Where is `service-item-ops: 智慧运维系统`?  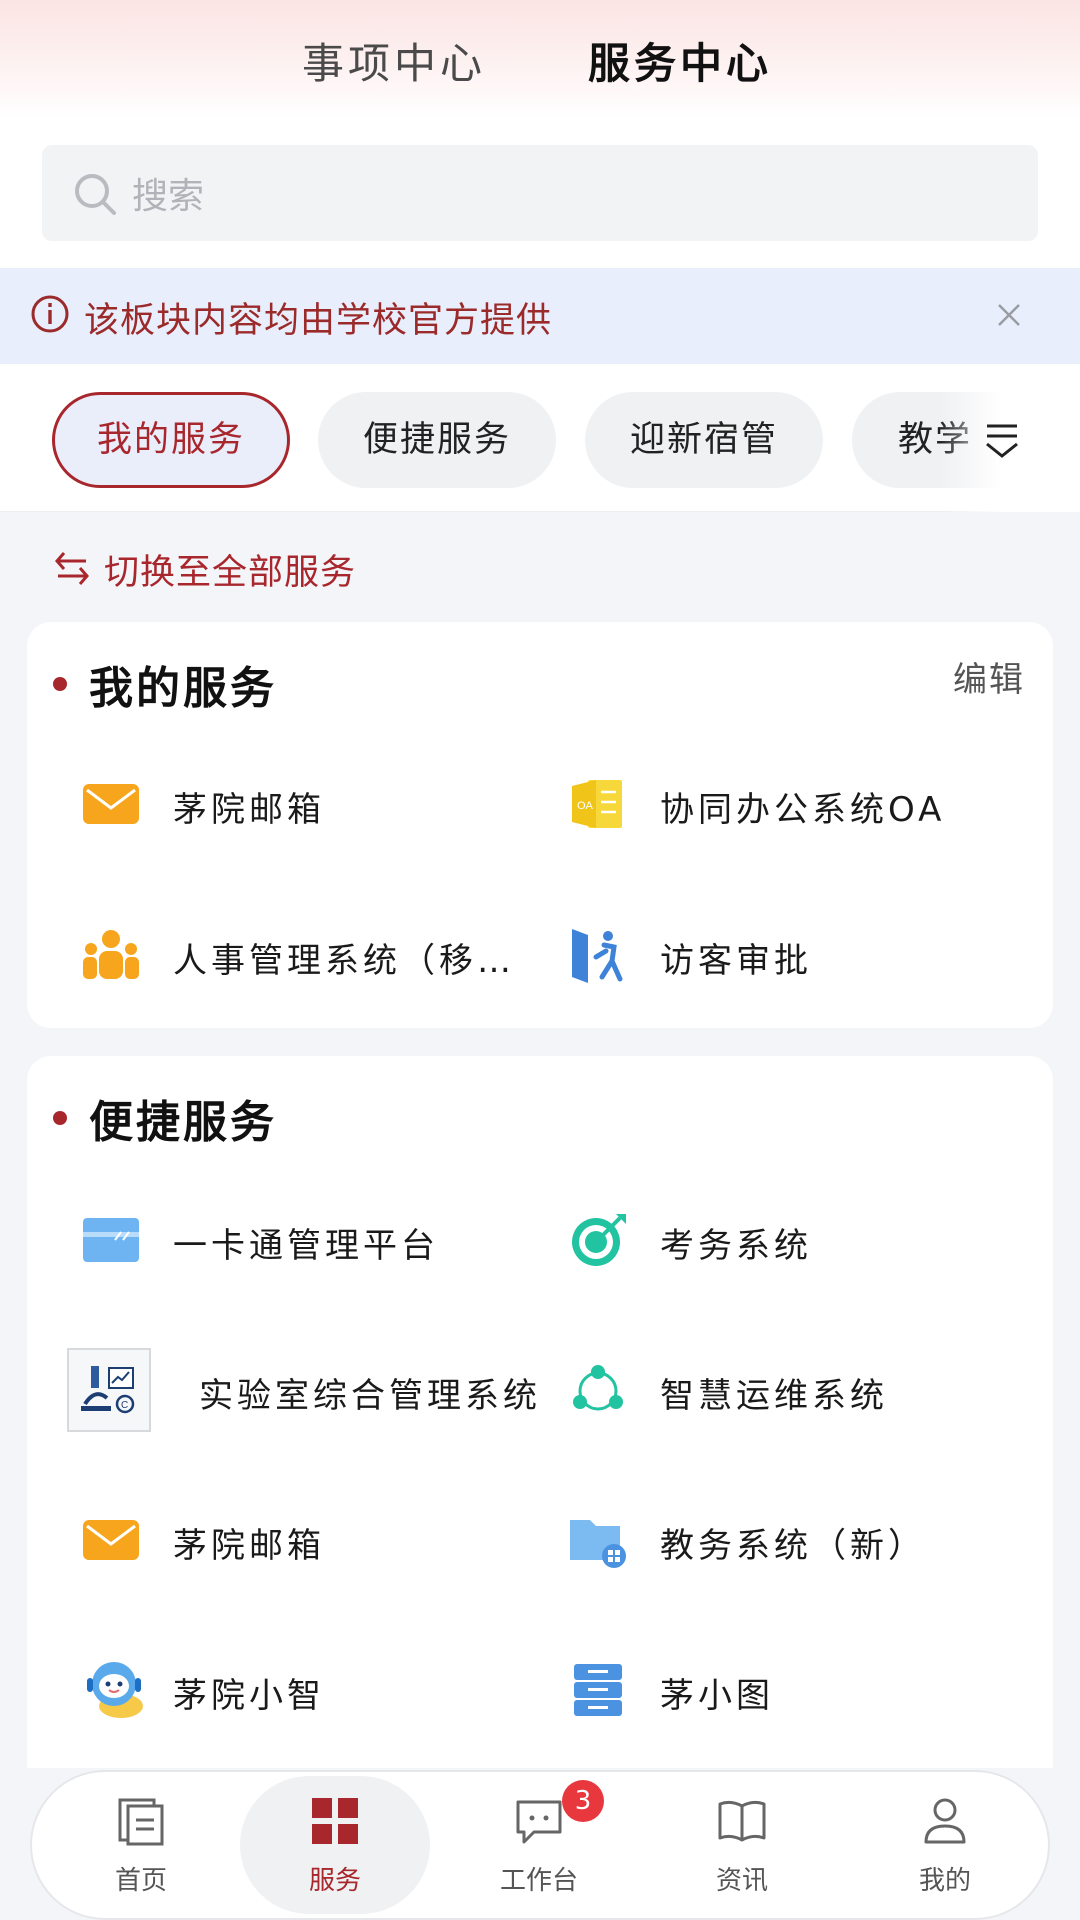 service-item-ops: 智慧运维系统 is located at coordinates (808, 1390).